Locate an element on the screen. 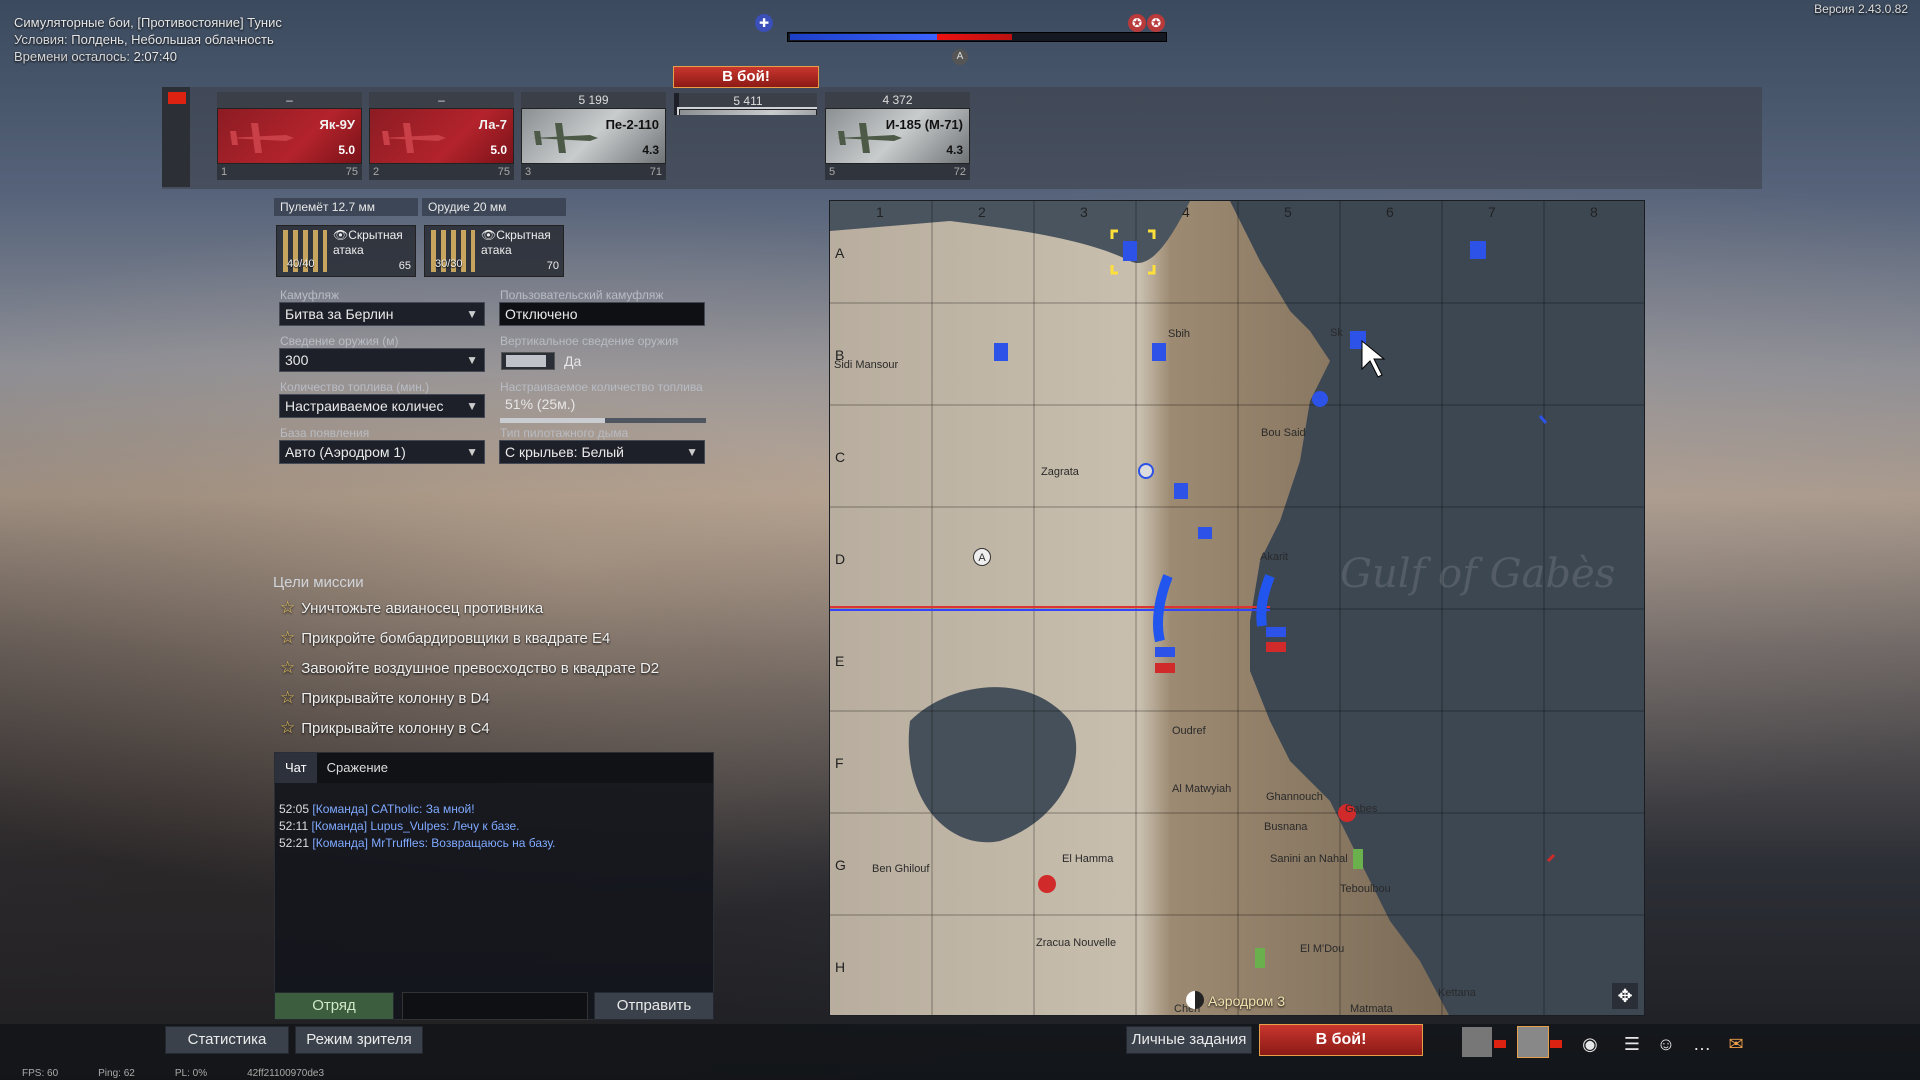 This screenshot has height=1080, width=1920. map-expand-icon: ✥ is located at coordinates (1625, 996).